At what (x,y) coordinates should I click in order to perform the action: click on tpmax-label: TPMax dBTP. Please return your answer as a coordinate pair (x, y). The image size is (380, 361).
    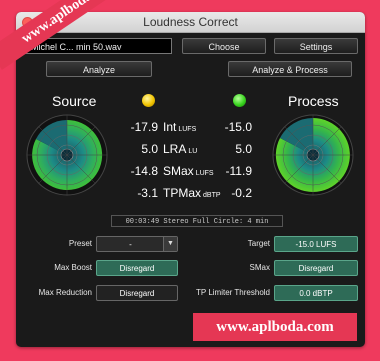
    Looking at the image, I should click on (192, 193).